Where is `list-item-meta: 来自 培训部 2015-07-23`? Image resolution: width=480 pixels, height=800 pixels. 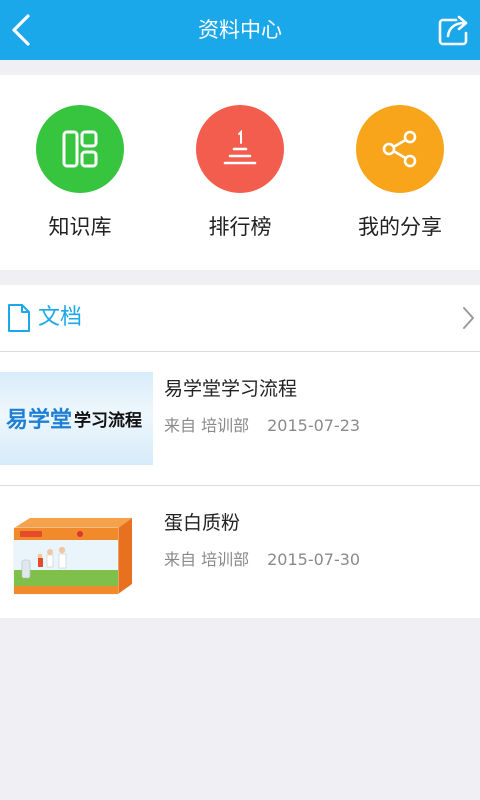 list-item-meta: 来自 培训部 2015-07-23 is located at coordinates (262, 424).